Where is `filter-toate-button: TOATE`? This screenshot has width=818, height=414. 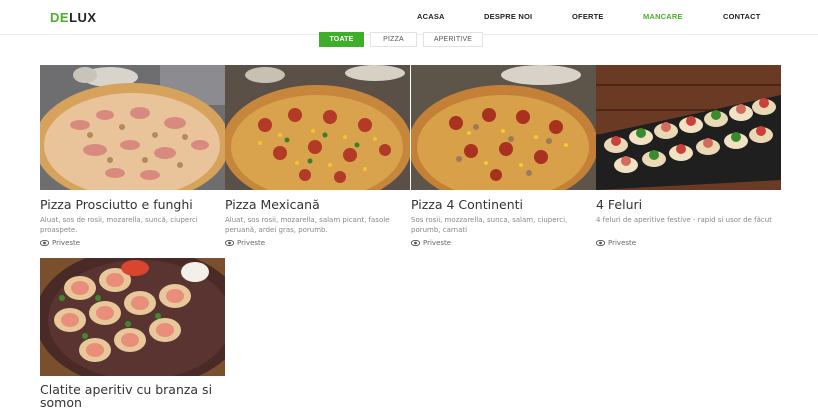 filter-toate-button: TOATE is located at coordinates (341, 39).